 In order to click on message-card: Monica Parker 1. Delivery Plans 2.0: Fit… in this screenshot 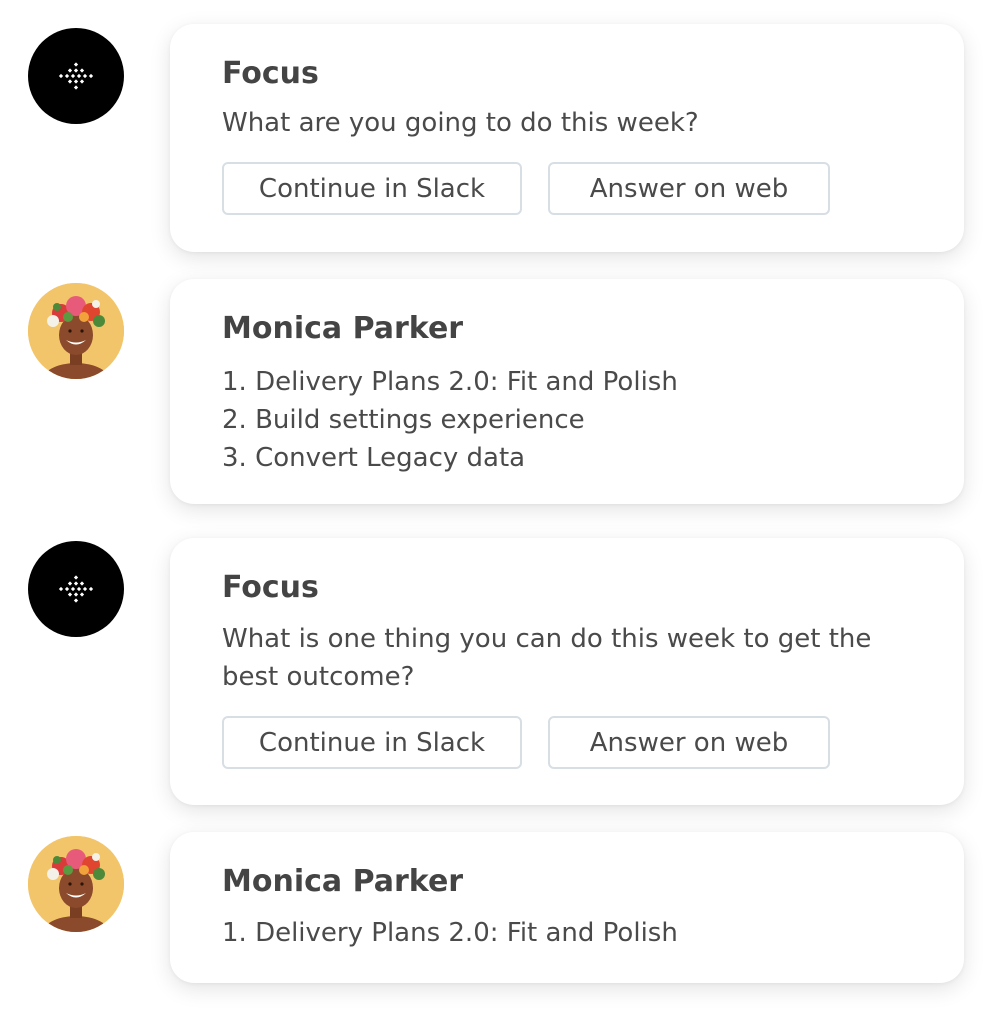, I will do `click(567, 907)`.